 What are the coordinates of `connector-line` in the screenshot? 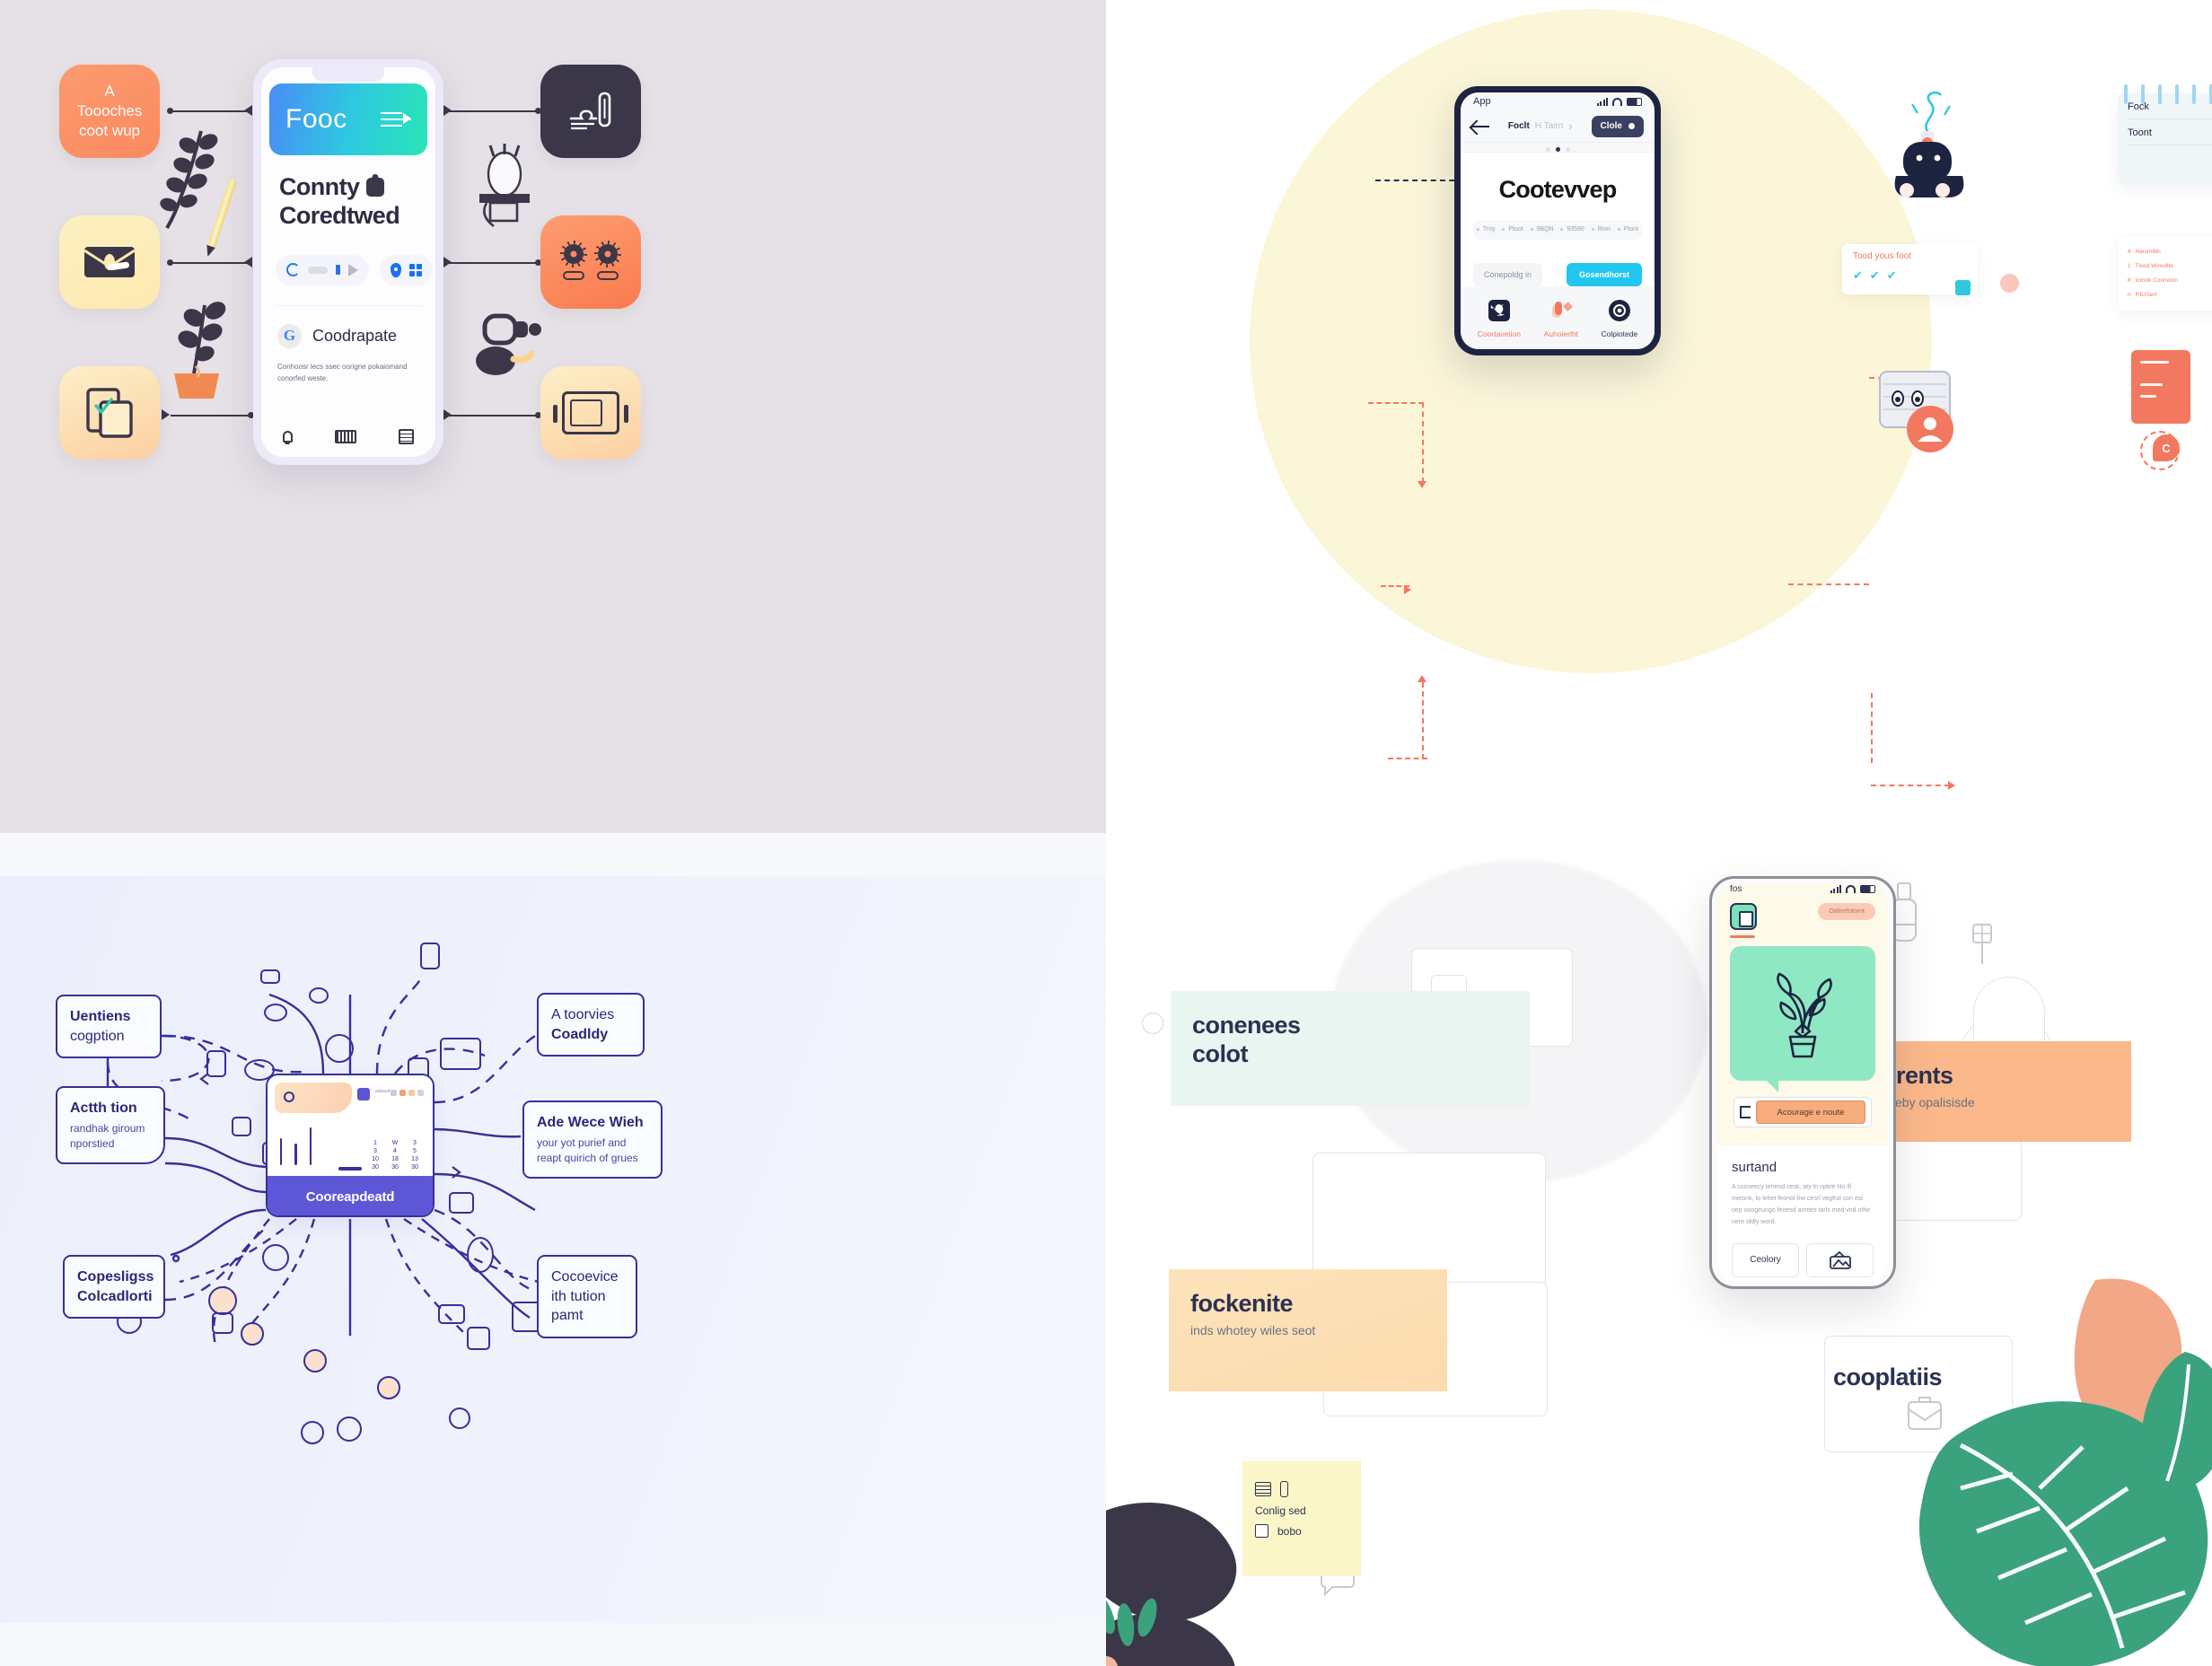 It's located at (494, 263).